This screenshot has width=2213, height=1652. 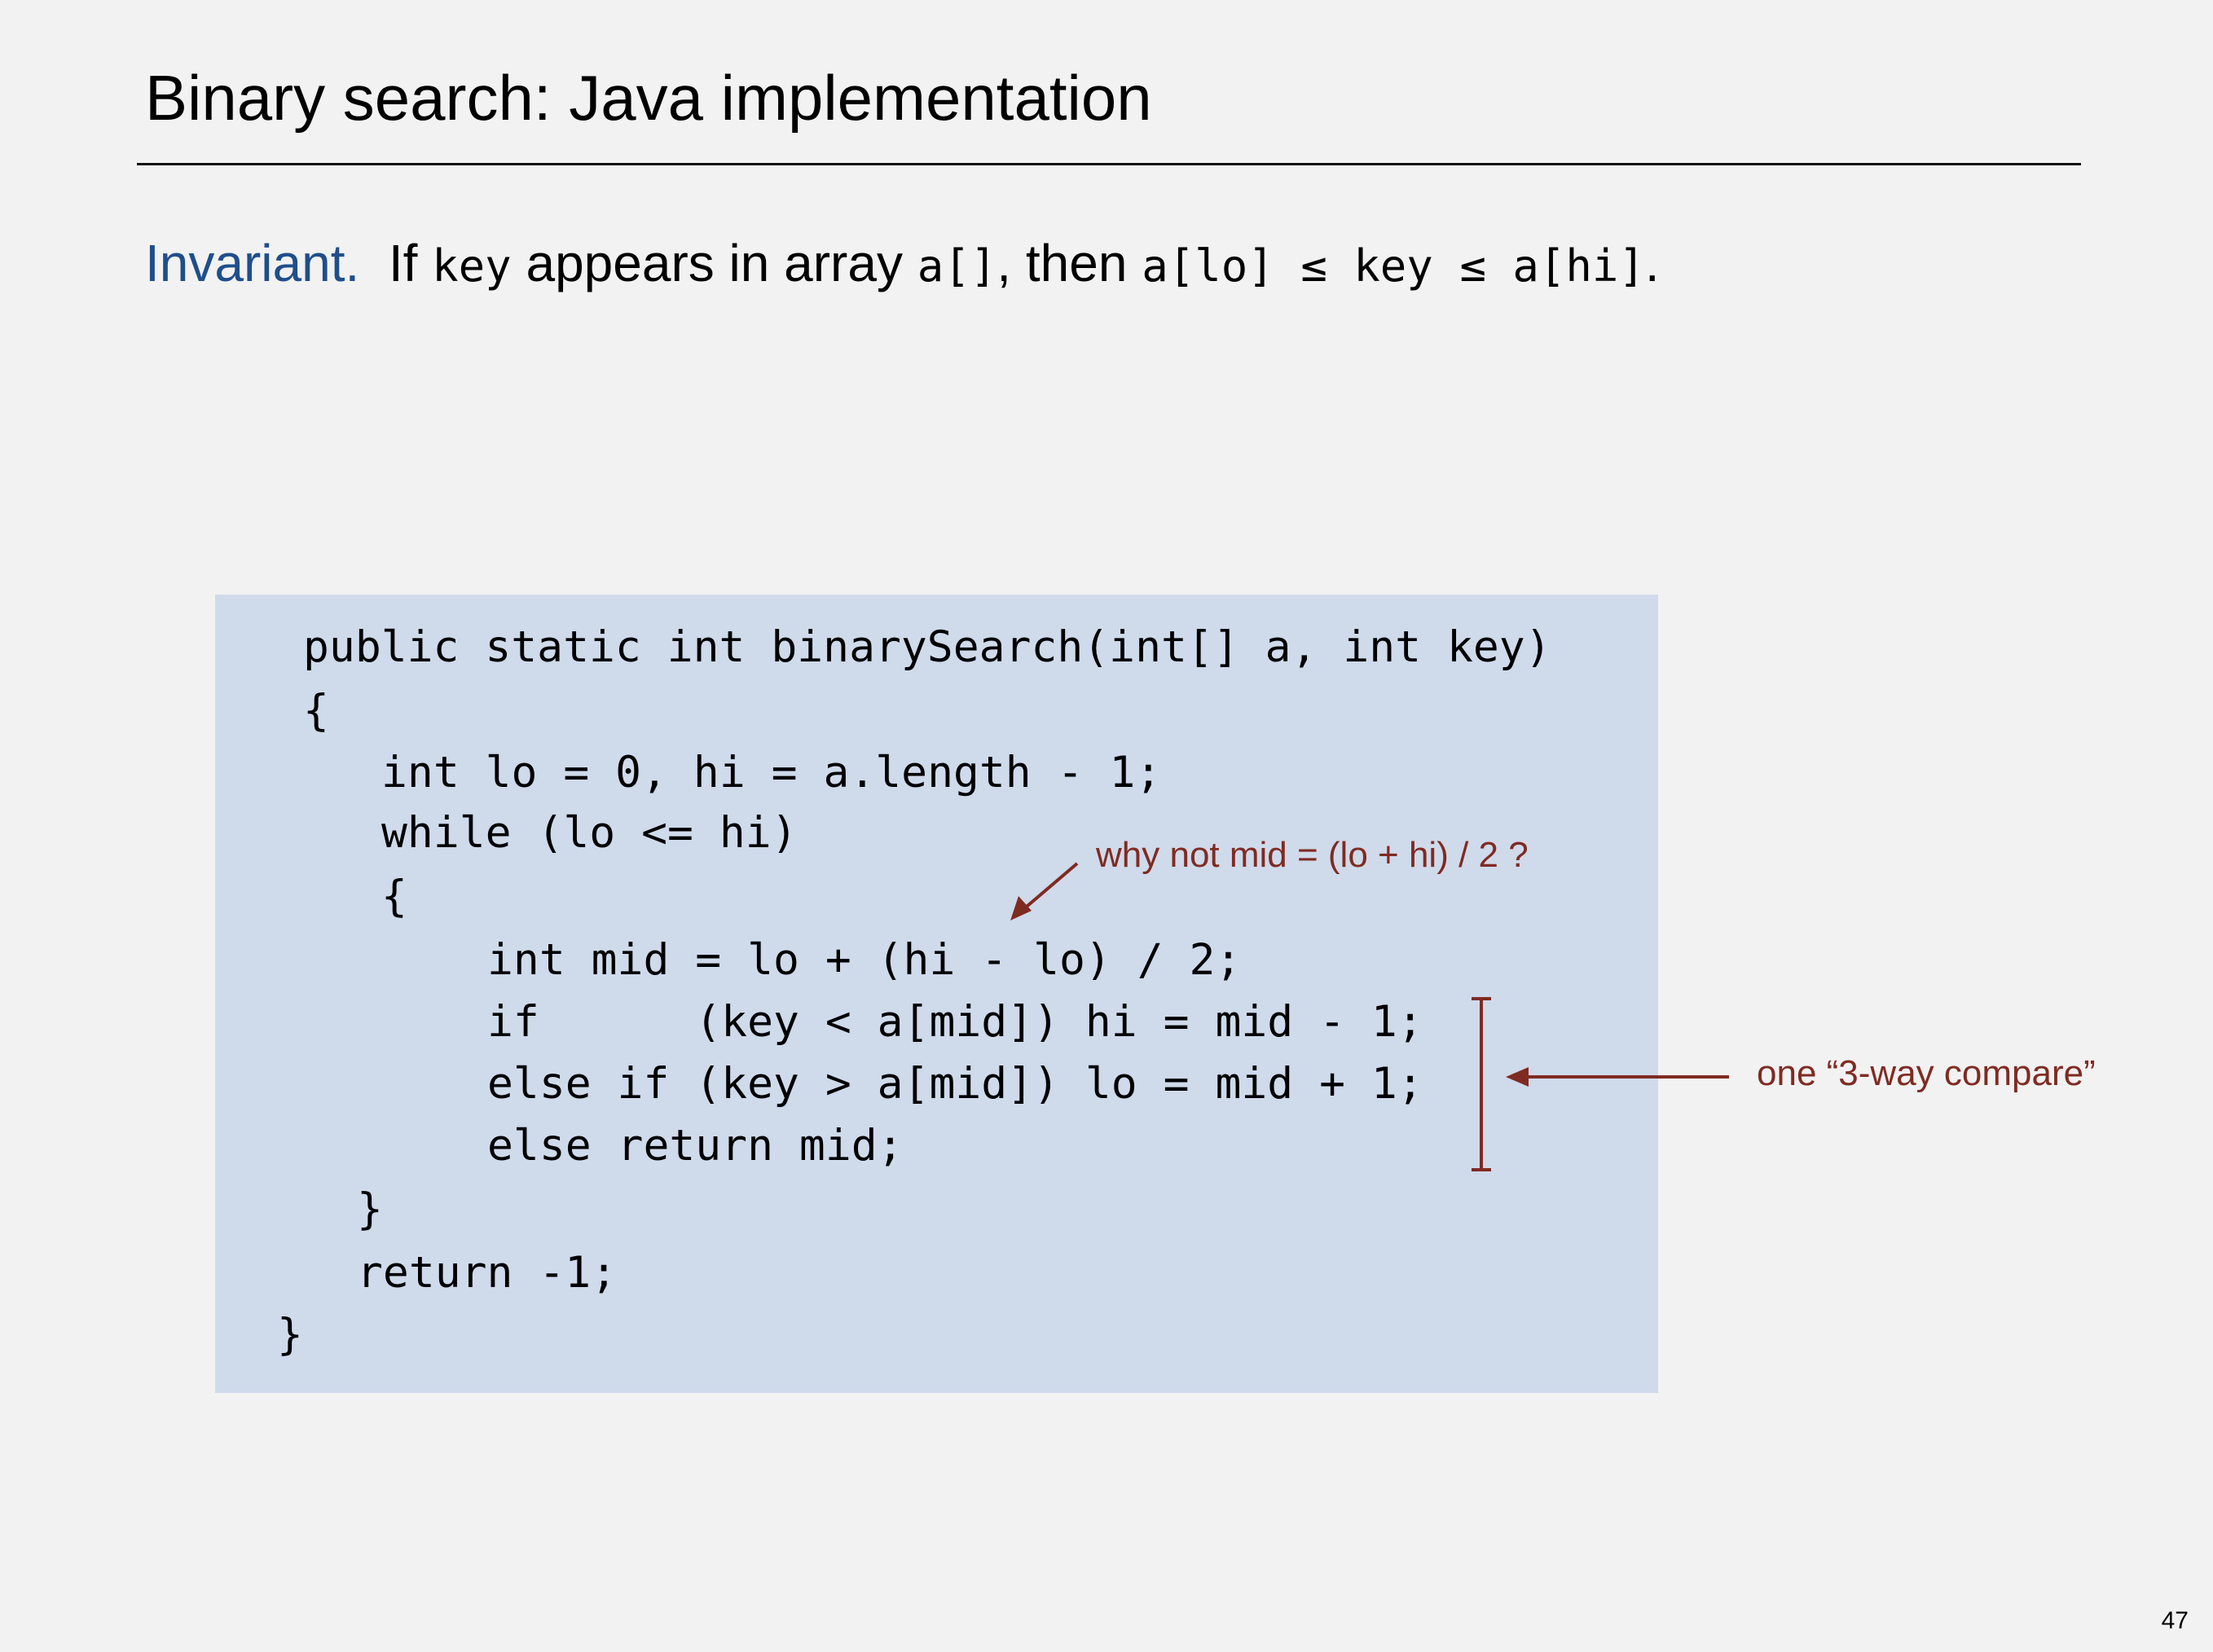 What do you see at coordinates (1369, 1016) in the screenshot?
I see `annotation-arrows` at bounding box center [1369, 1016].